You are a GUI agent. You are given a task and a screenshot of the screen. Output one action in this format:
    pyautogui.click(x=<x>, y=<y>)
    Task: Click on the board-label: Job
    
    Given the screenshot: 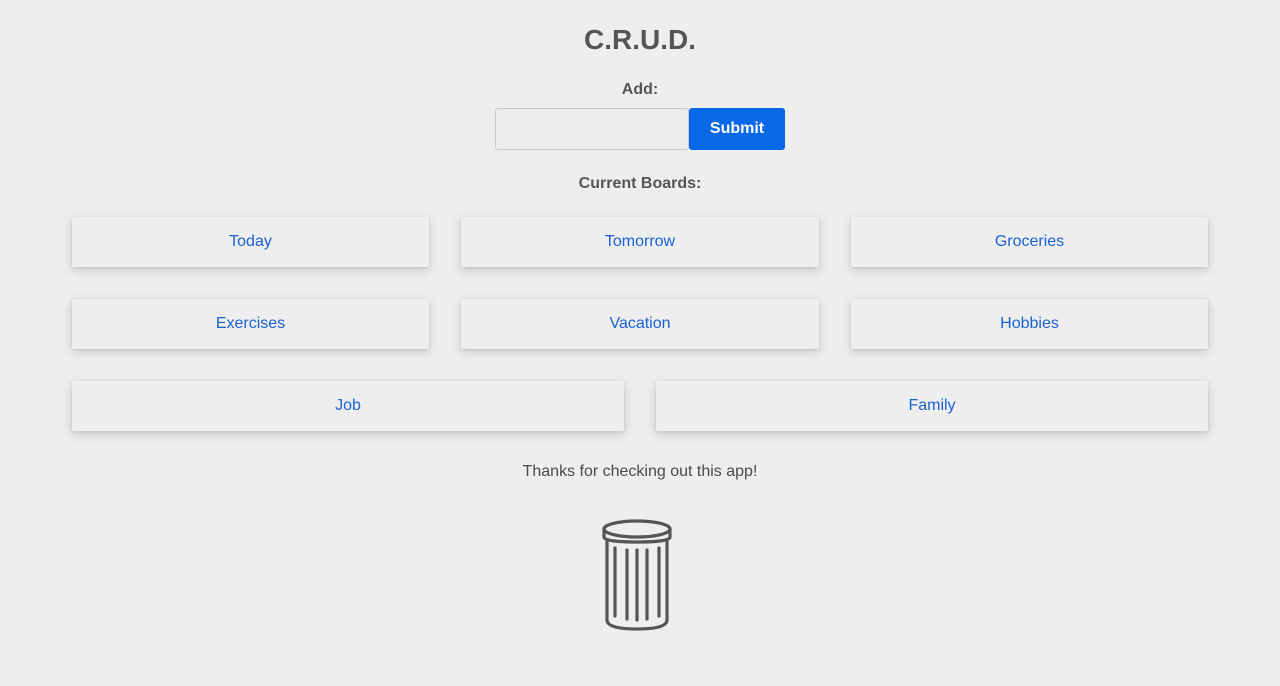 What is the action you would take?
    pyautogui.click(x=348, y=406)
    